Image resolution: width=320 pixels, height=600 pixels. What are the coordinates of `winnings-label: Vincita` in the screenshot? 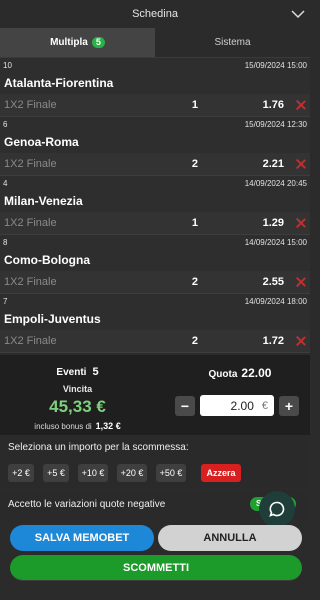 It's located at (77, 389).